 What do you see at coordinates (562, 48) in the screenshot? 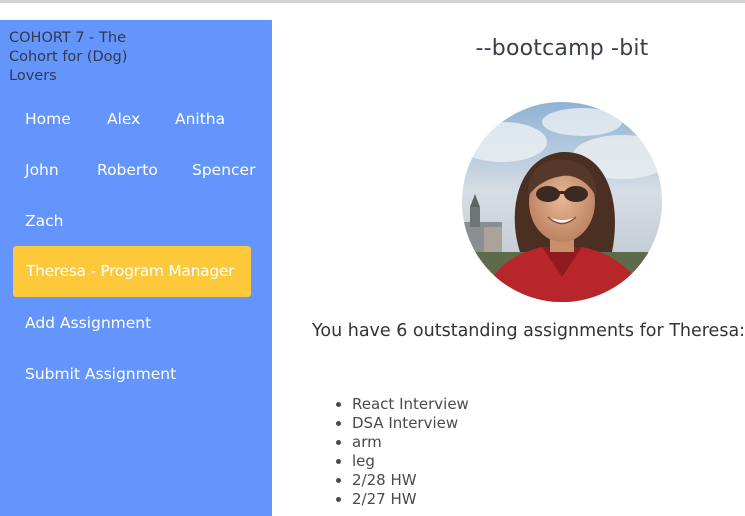
I see `page-title: --bootcamp -bit` at bounding box center [562, 48].